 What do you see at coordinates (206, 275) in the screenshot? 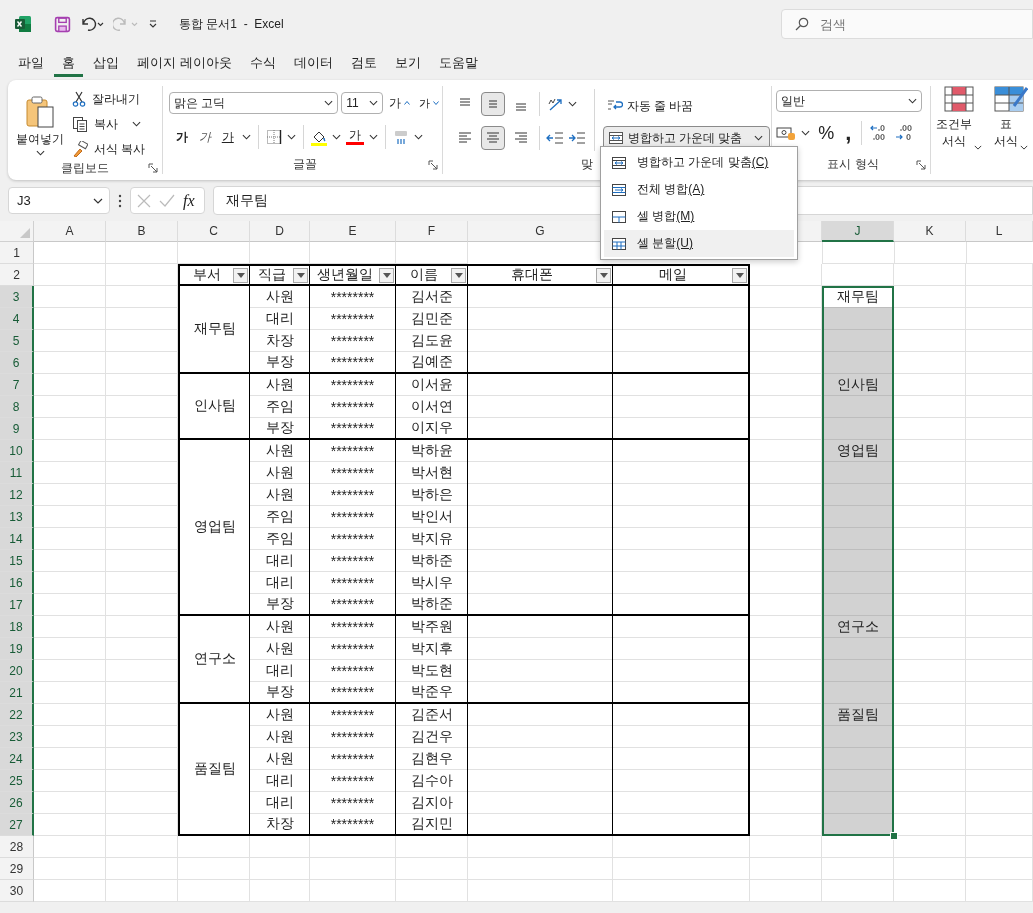
I see `column-title: 부서` at bounding box center [206, 275].